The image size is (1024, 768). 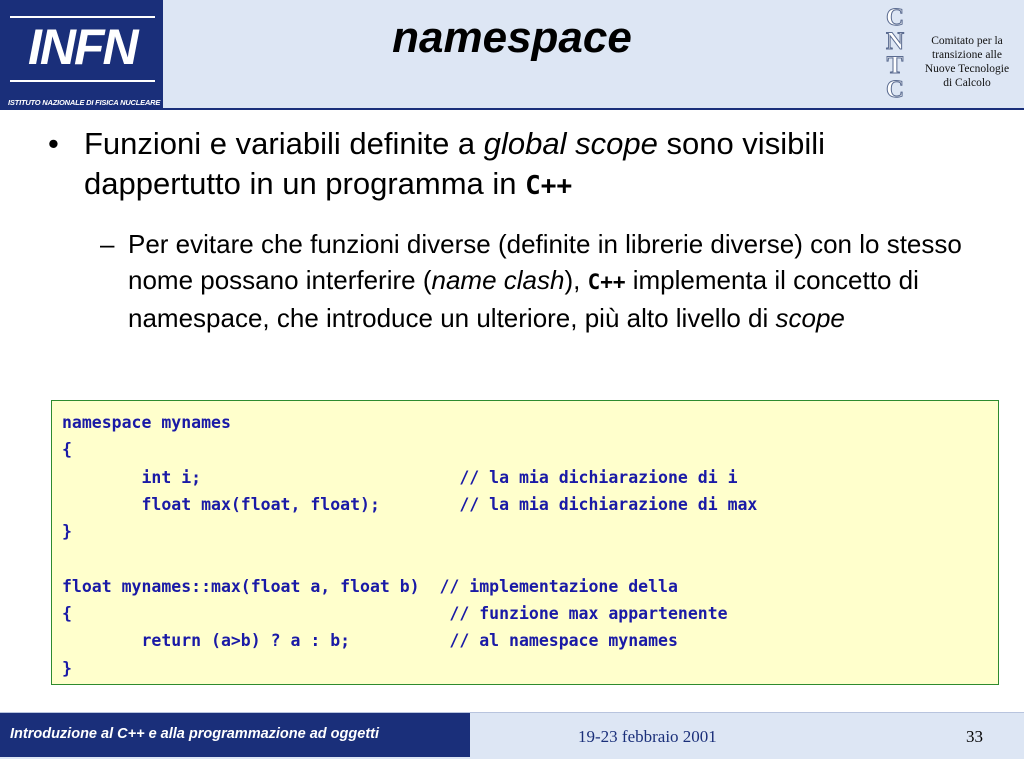 What do you see at coordinates (895, 41) in the screenshot?
I see `cntc-letter: N` at bounding box center [895, 41].